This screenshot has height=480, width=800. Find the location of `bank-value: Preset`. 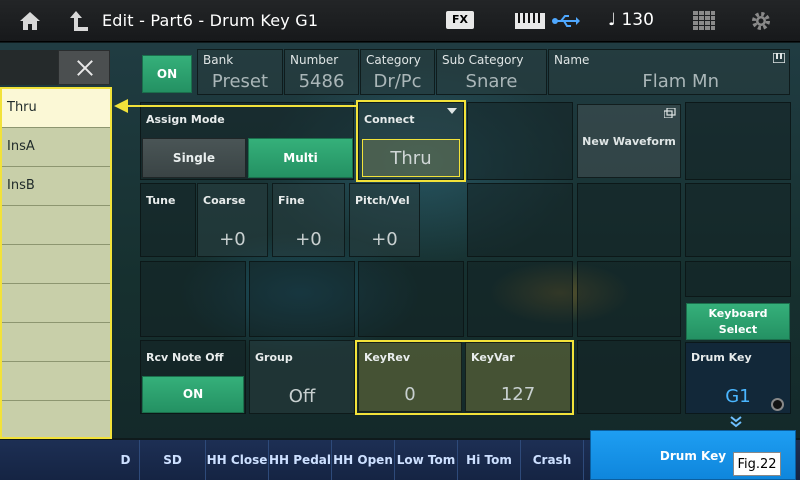

bank-value: Preset is located at coordinates (240, 81).